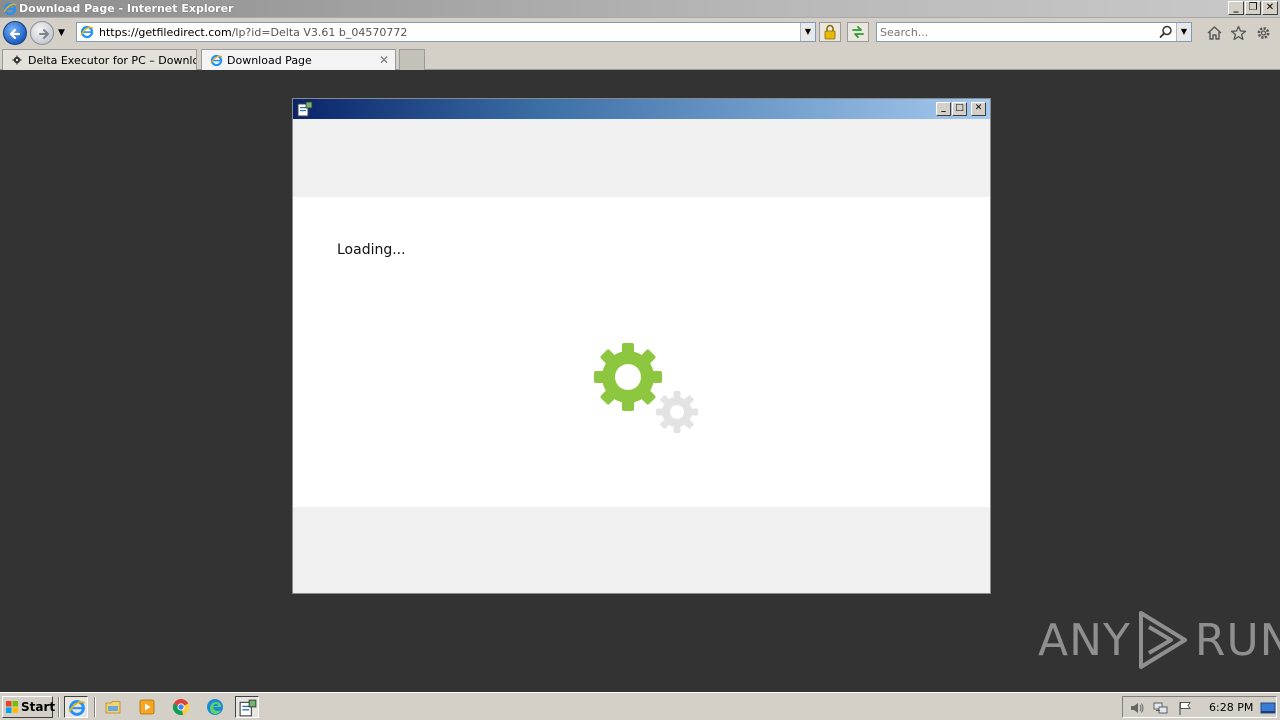  I want to click on play-logo-icon, so click(1162, 640).